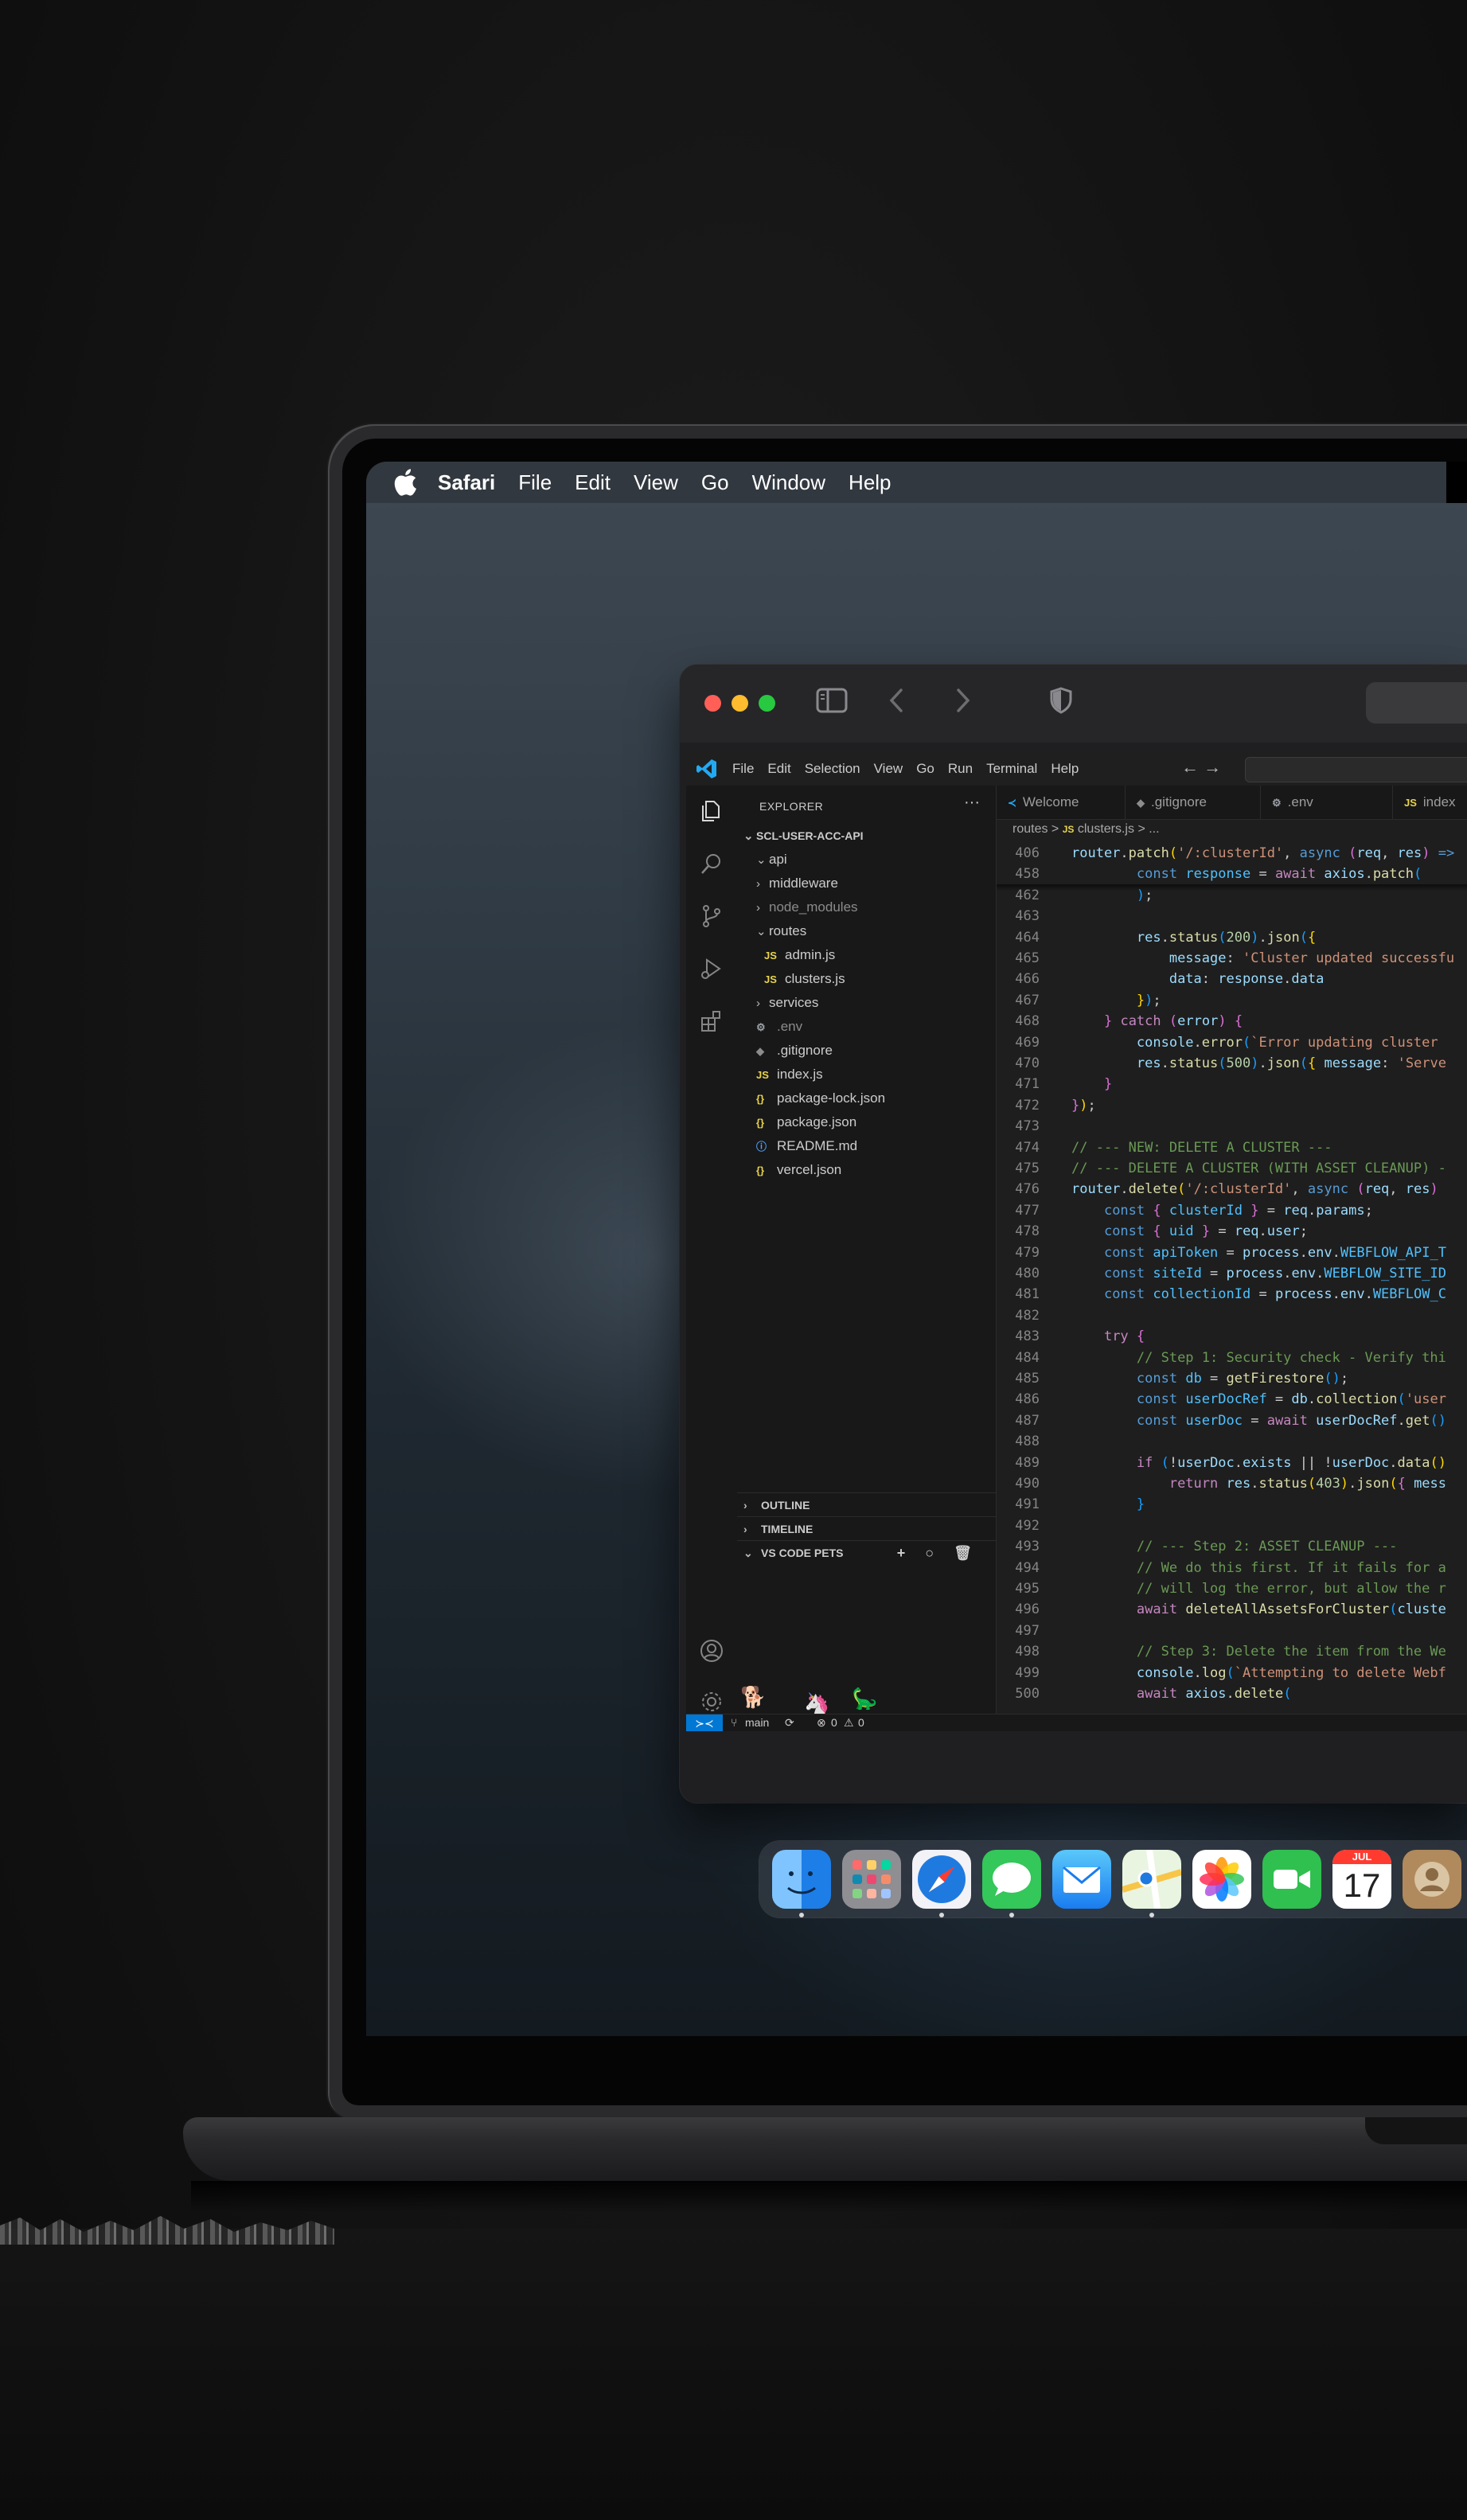 The width and height of the screenshot is (1467, 2520). Describe the element at coordinates (1246, 874) in the screenshot. I see `code-line: const response = await axios.patch(` at that location.